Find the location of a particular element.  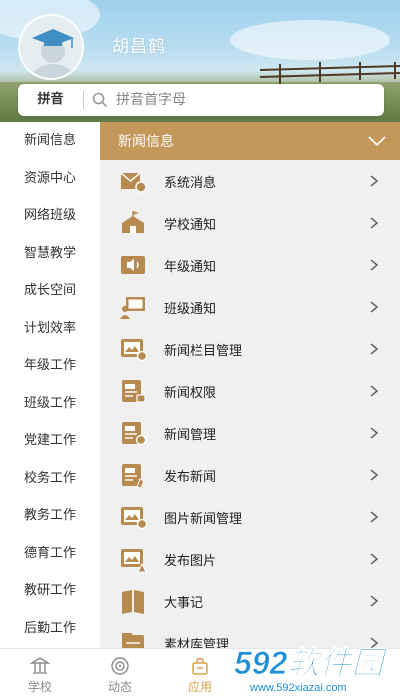

fence-decoration is located at coordinates (330, 73).